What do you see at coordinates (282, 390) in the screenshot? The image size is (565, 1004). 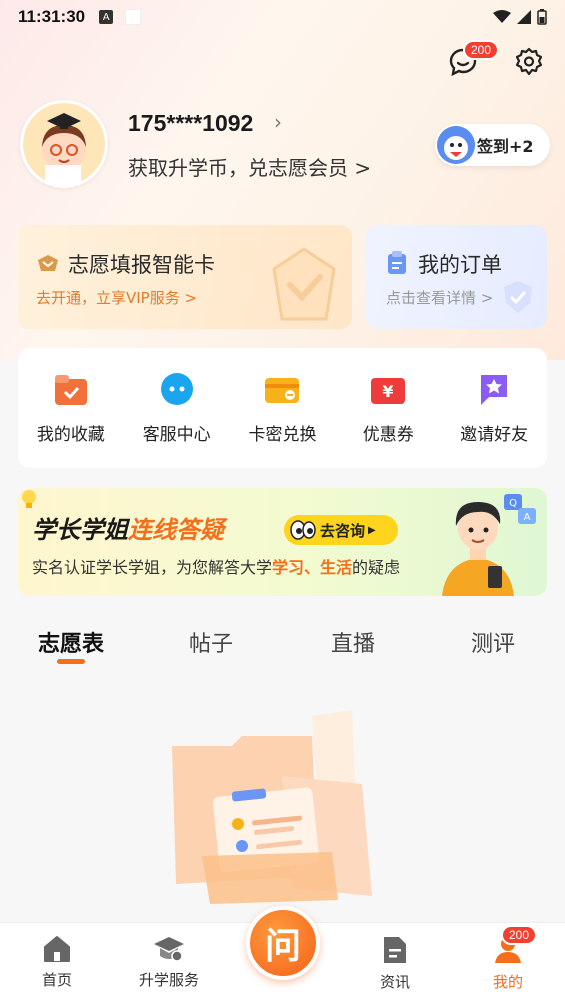 I see `card-exchange-icon` at bounding box center [282, 390].